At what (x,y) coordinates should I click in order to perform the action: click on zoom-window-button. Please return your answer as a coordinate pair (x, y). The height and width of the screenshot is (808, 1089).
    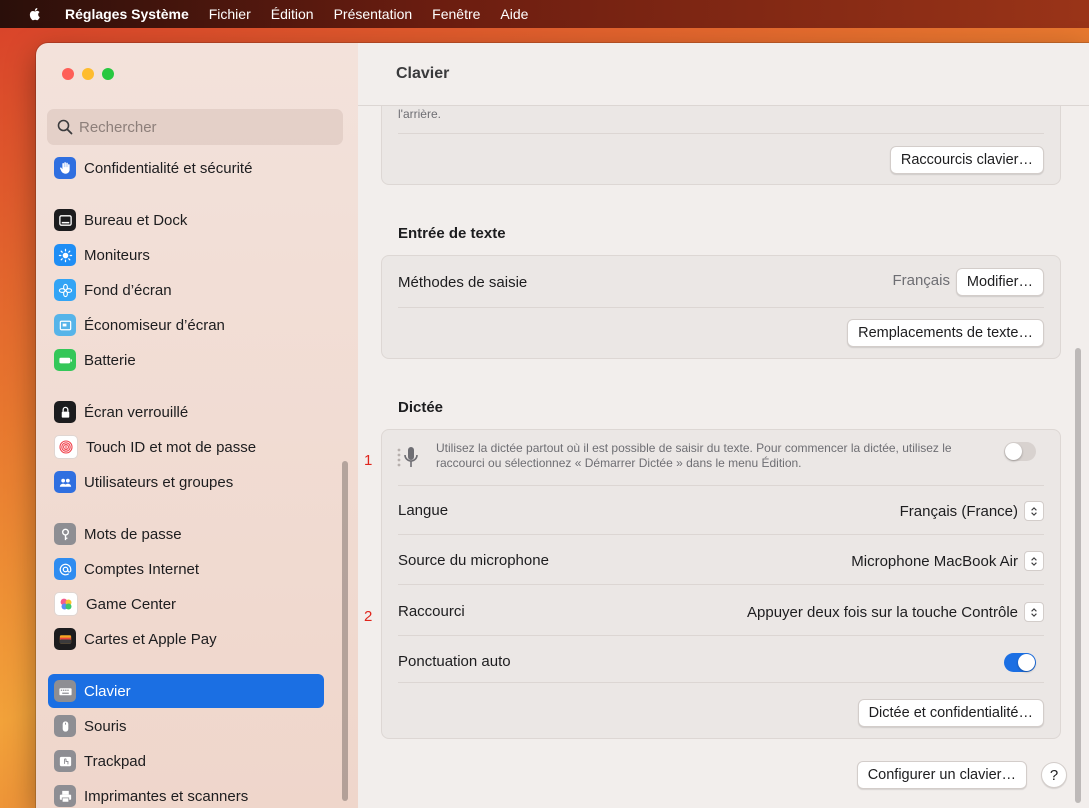
    Looking at the image, I should click on (108, 74).